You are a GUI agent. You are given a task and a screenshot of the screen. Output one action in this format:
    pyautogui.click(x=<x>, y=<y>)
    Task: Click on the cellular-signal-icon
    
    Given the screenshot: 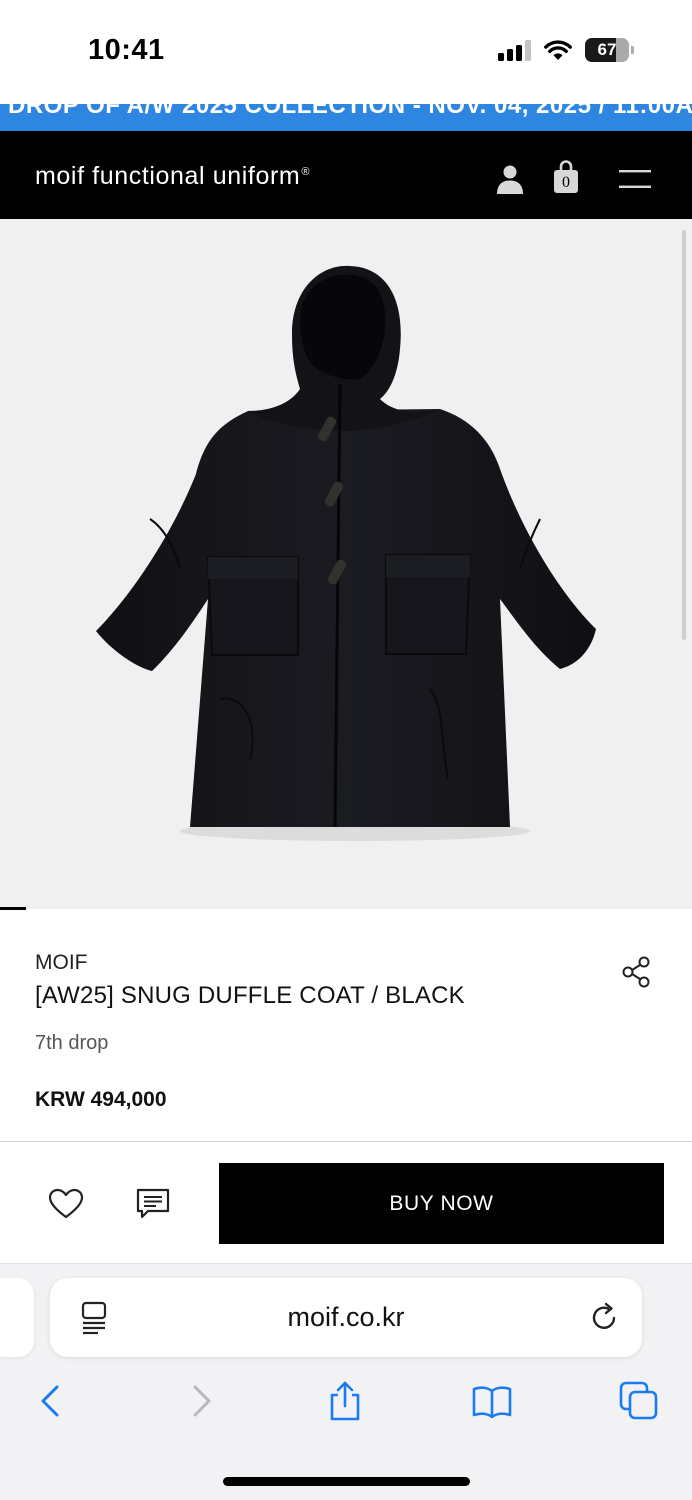 What is the action you would take?
    pyautogui.click(x=514, y=50)
    